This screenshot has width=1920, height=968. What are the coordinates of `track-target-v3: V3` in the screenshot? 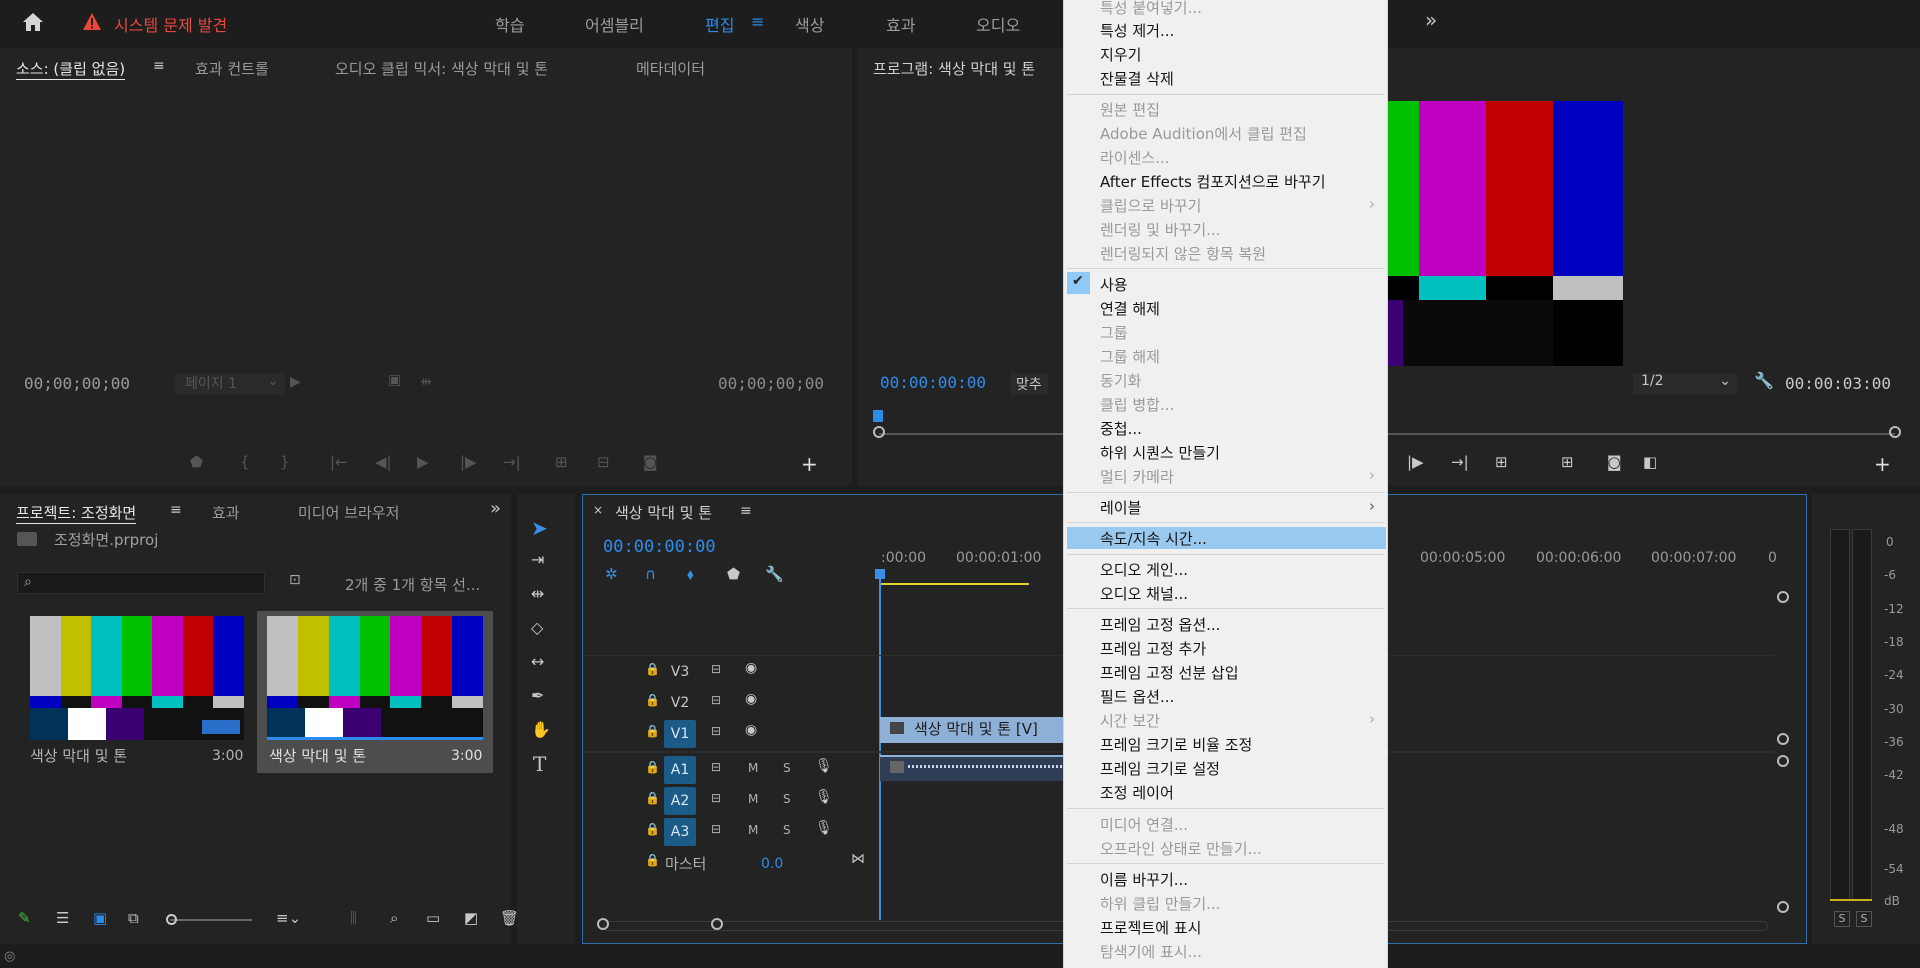 It's located at (680, 672).